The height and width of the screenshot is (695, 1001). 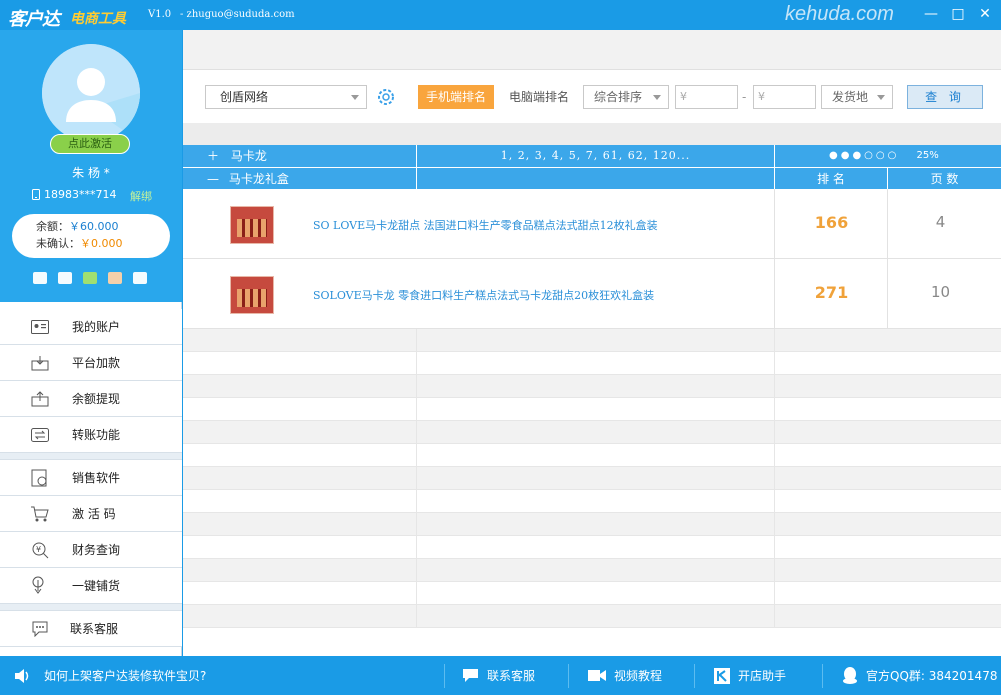 What do you see at coordinates (40, 278) in the screenshot?
I see `card-icon` at bounding box center [40, 278].